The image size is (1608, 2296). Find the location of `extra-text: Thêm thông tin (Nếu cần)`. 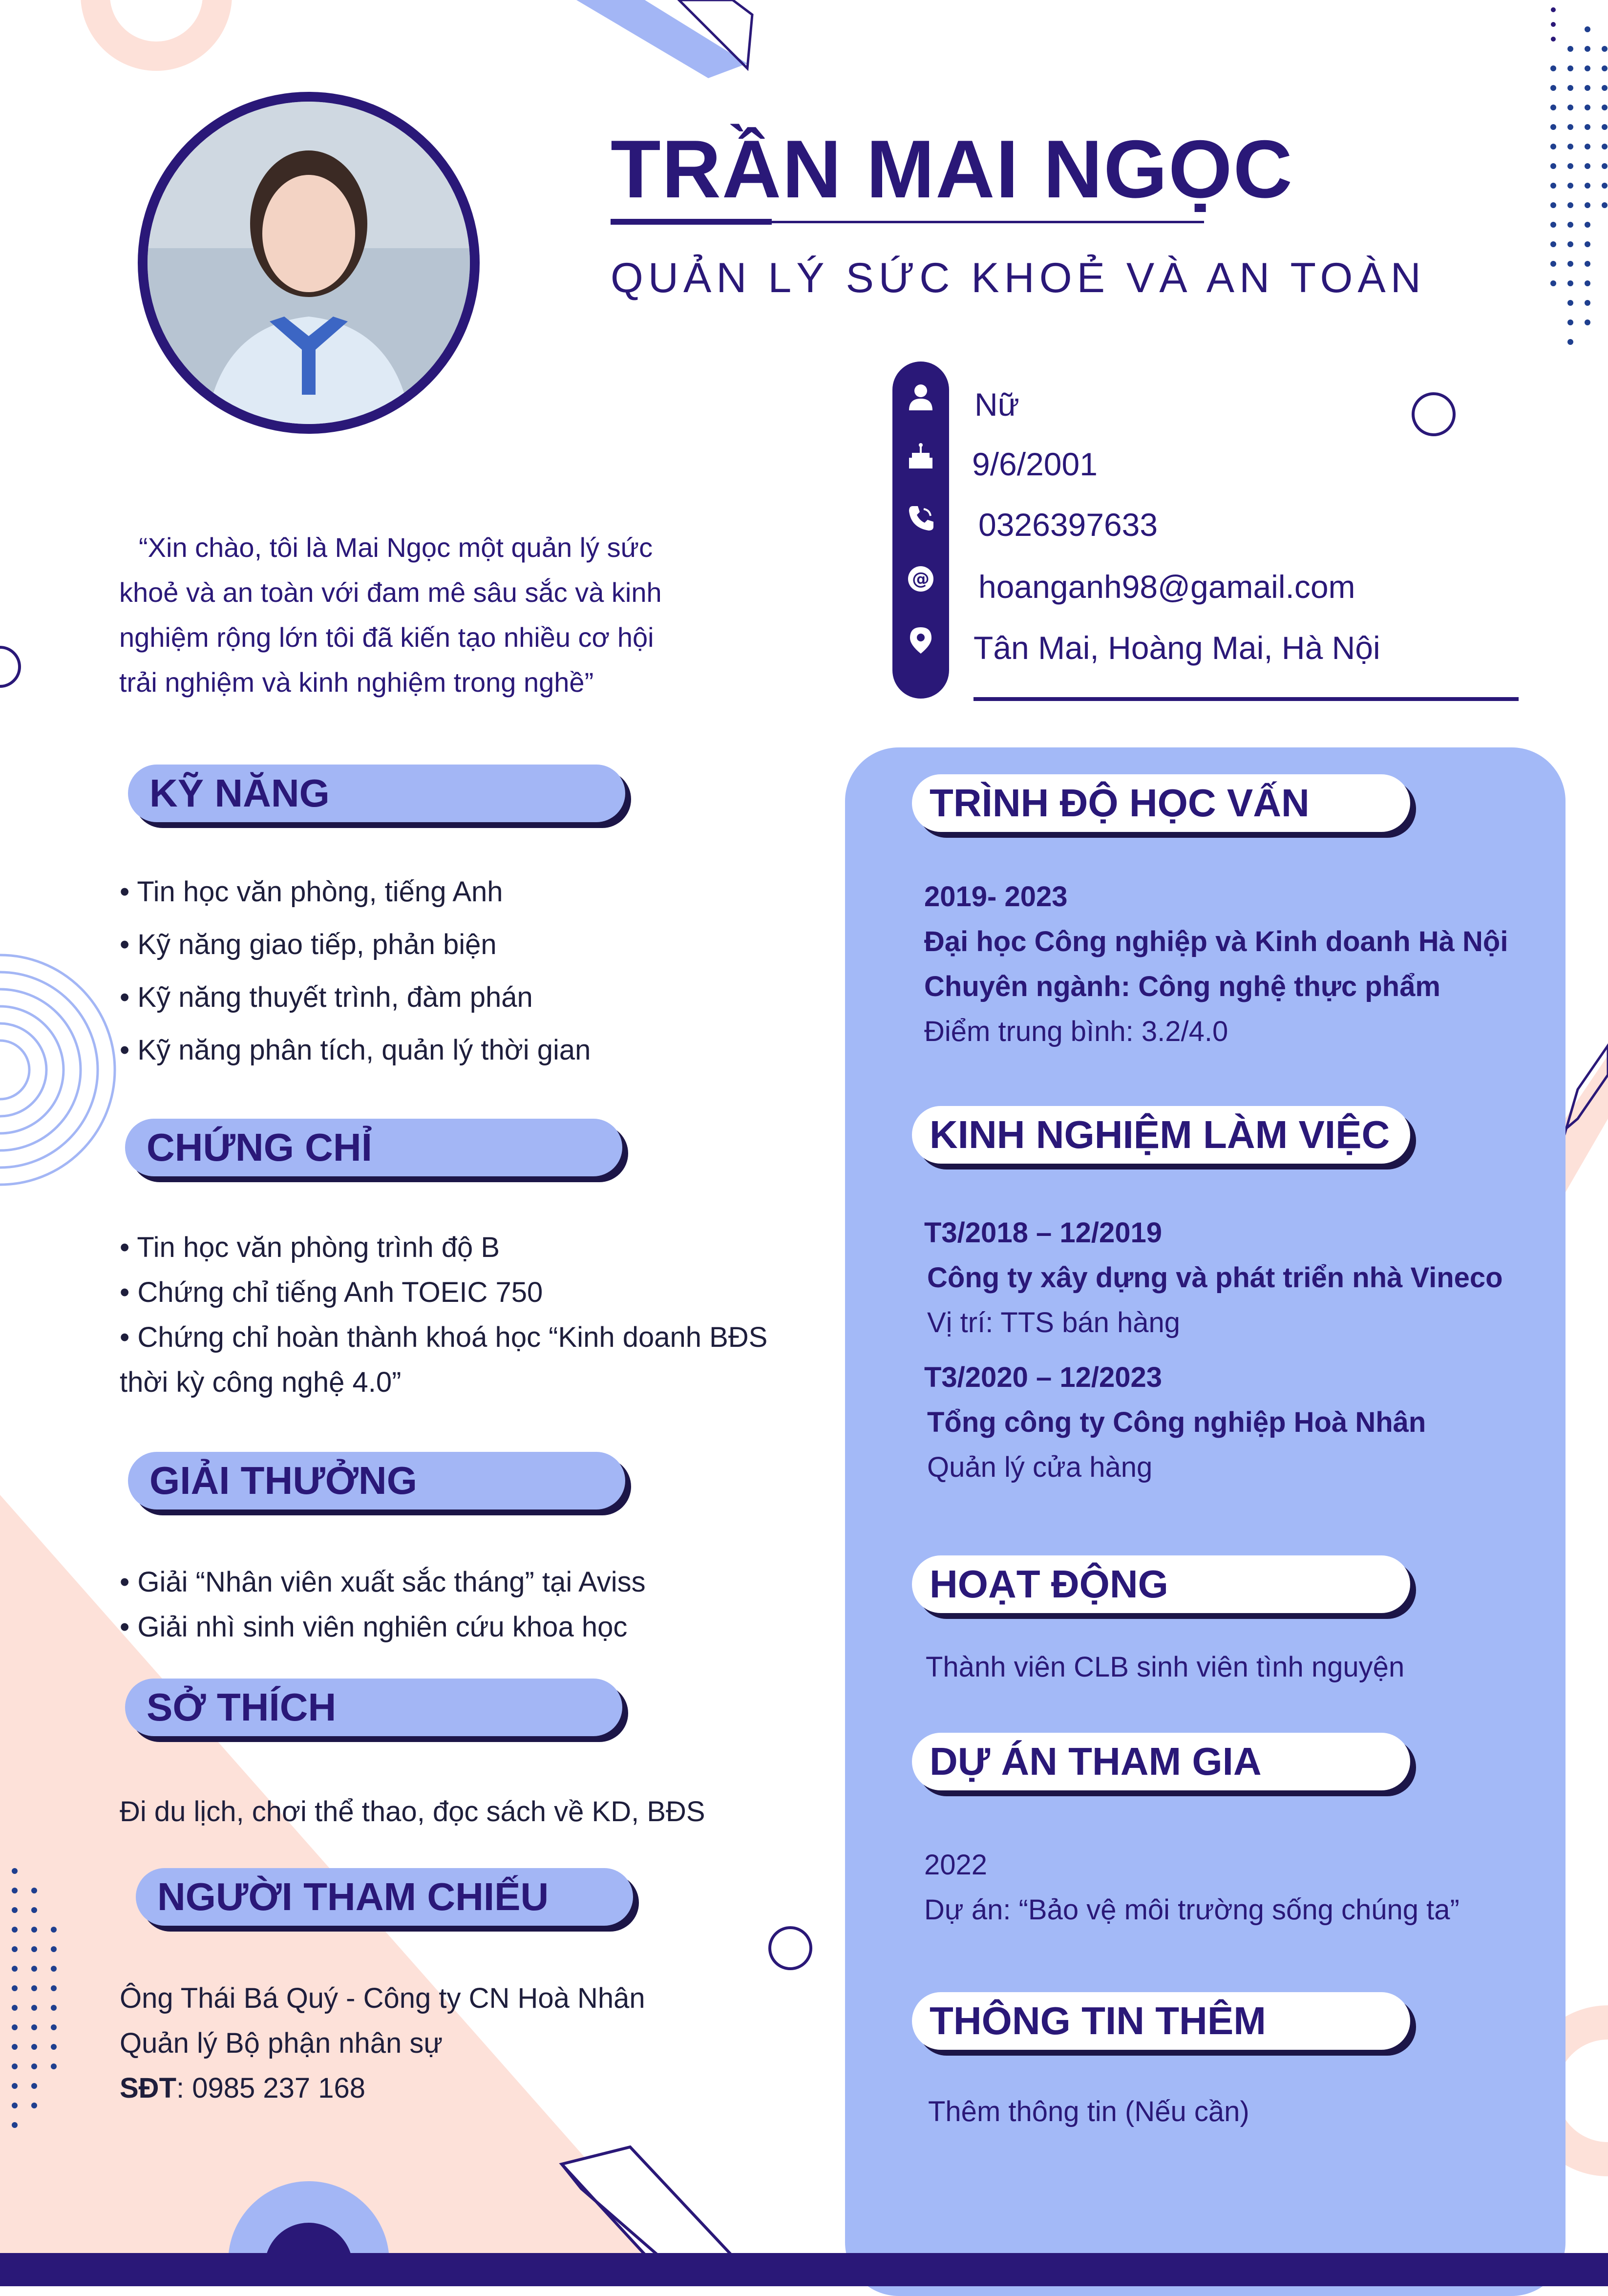

extra-text: Thêm thông tin (Nếu cần) is located at coordinates (1088, 2112).